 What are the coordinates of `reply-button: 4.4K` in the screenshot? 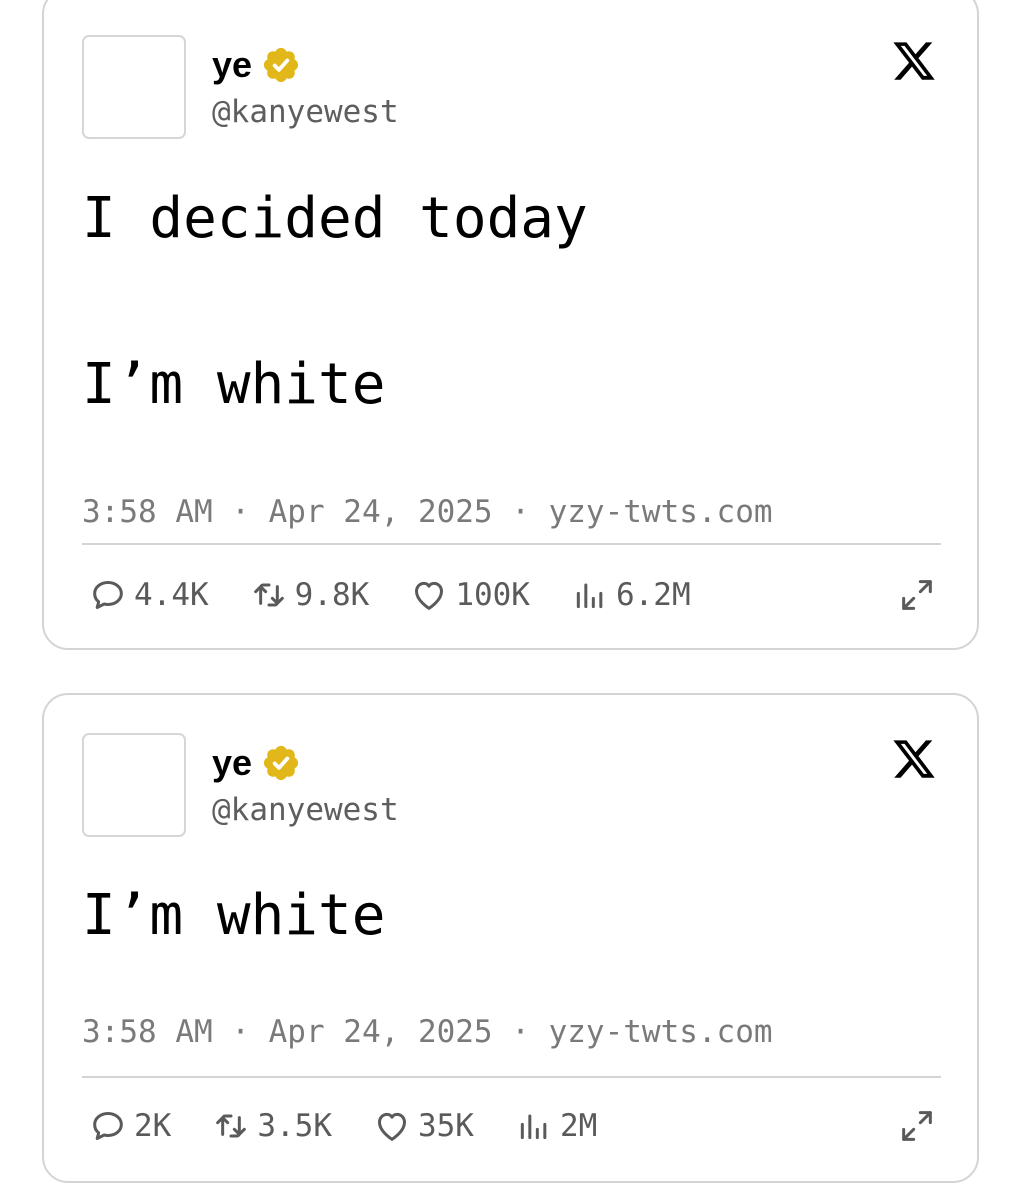 It's located at (148, 595).